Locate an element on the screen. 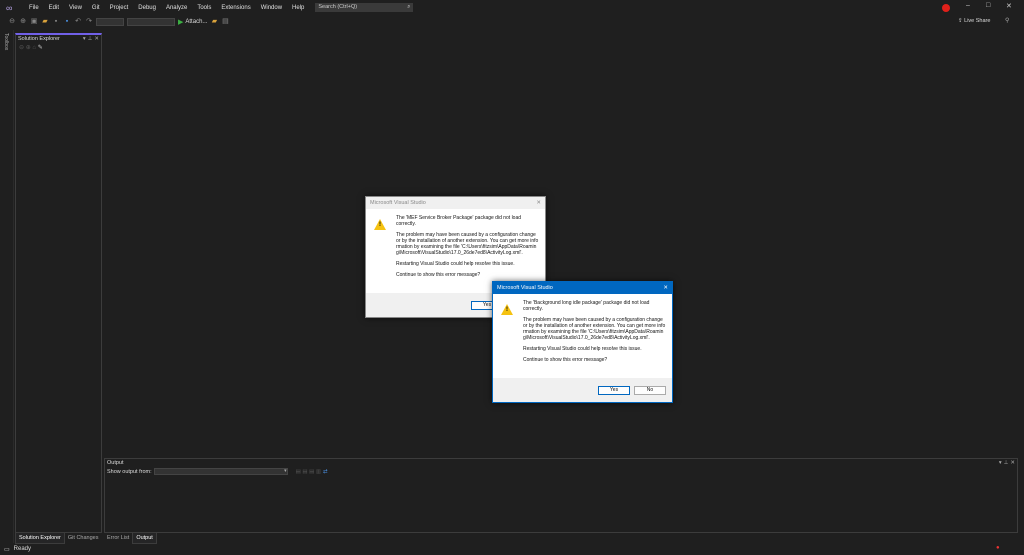  show-output-from-label: Show output from: is located at coordinates (129, 471).